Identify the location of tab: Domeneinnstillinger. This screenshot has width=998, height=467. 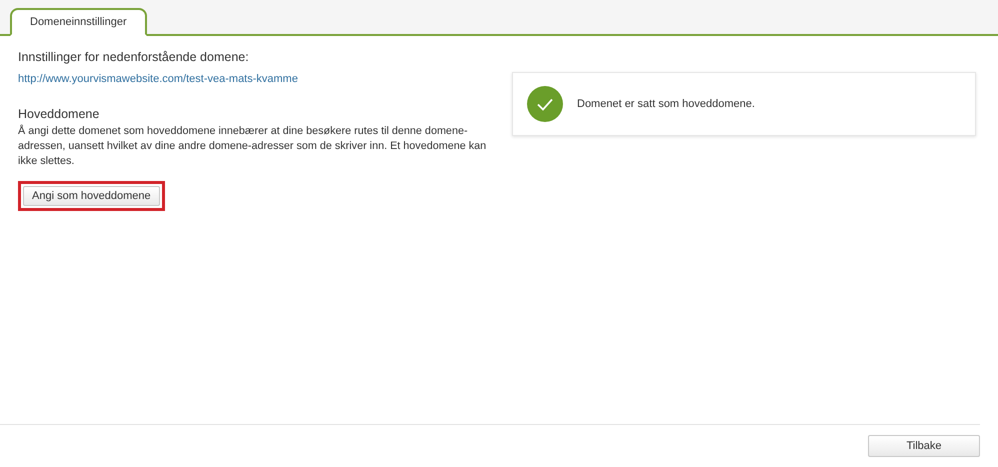
(78, 22).